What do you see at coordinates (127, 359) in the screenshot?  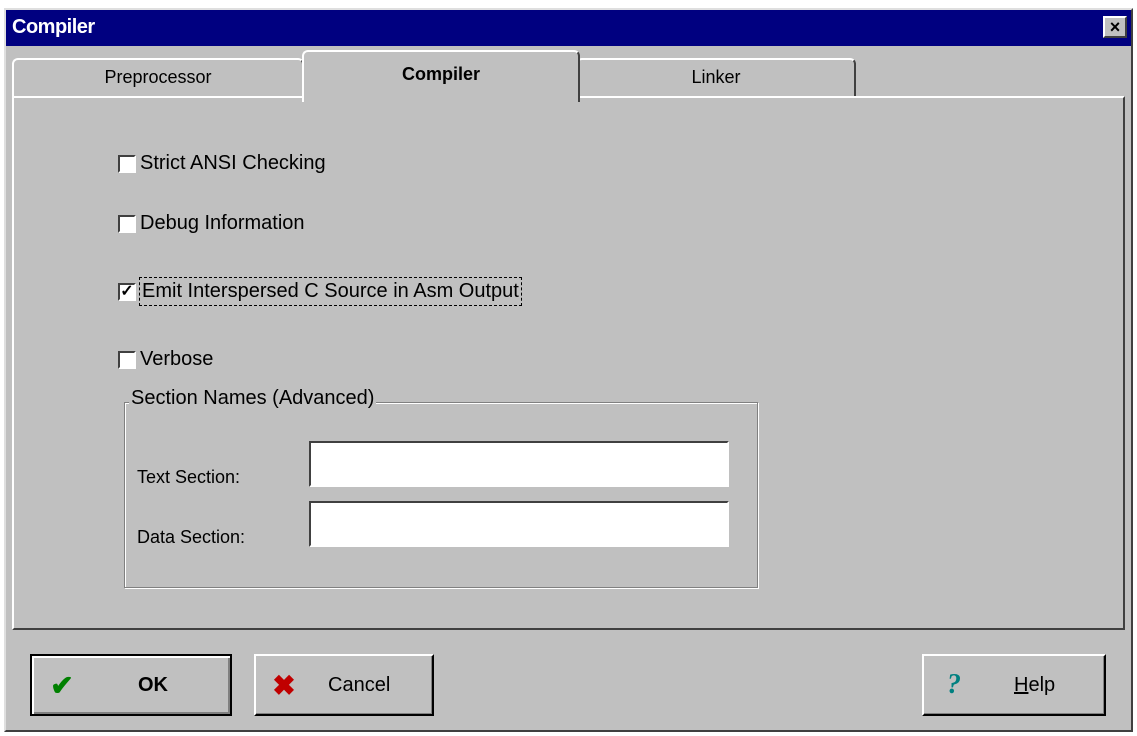 I see `verbose-checkbox` at bounding box center [127, 359].